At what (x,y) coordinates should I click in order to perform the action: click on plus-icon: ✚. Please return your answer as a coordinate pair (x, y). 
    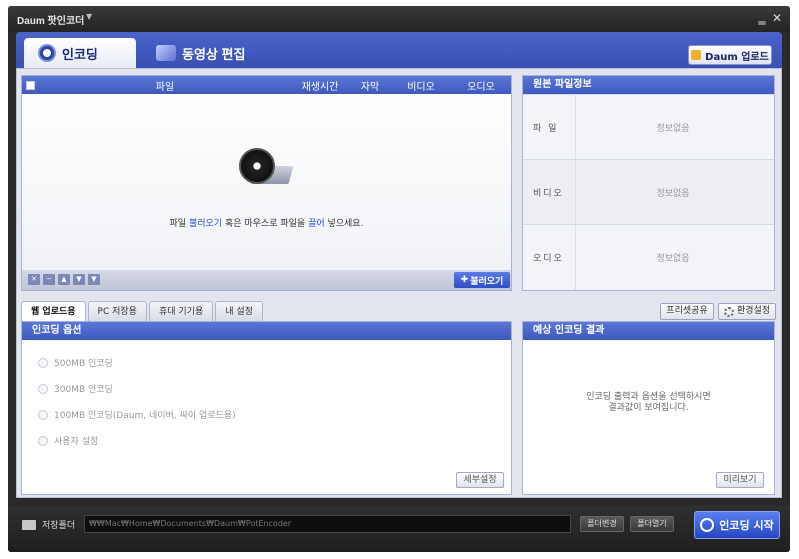
    Looking at the image, I should click on (464, 280).